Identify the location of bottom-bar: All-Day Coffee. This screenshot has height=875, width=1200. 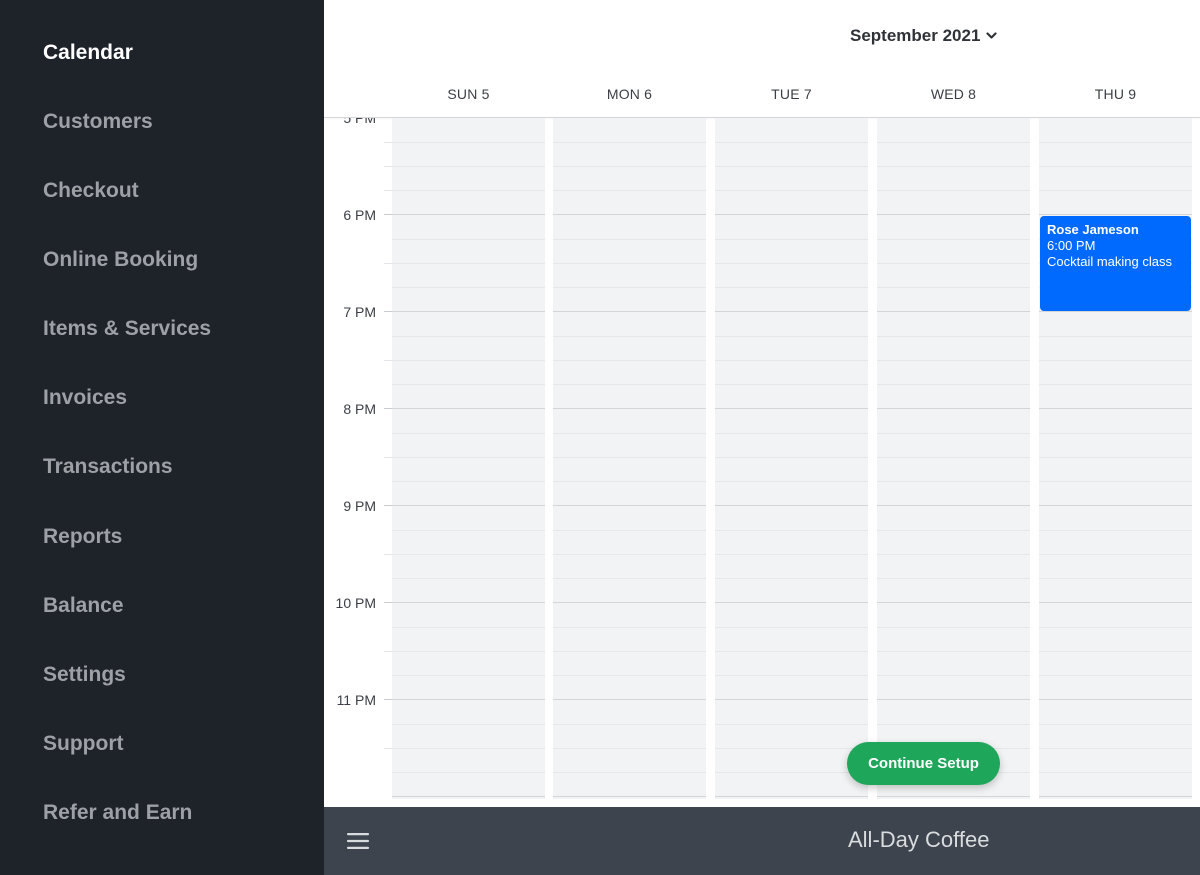
(762, 841).